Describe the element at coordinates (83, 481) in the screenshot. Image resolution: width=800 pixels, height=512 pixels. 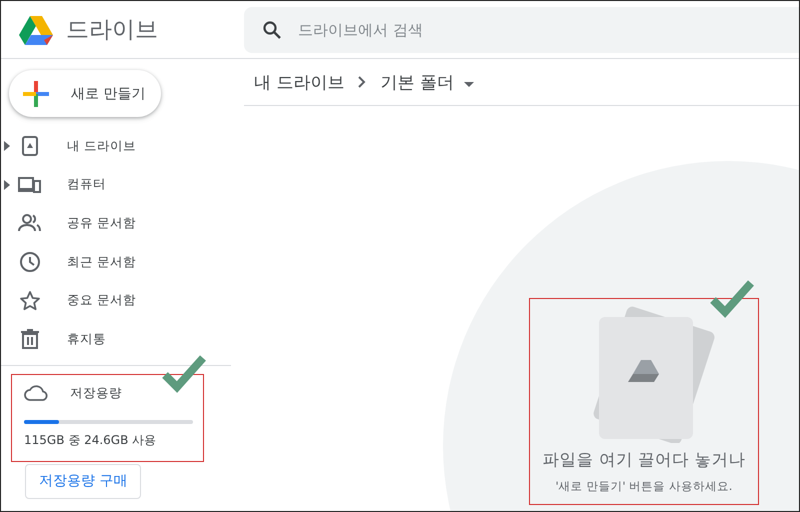
I see `buy-storage-button: 저장용량 구매` at that location.